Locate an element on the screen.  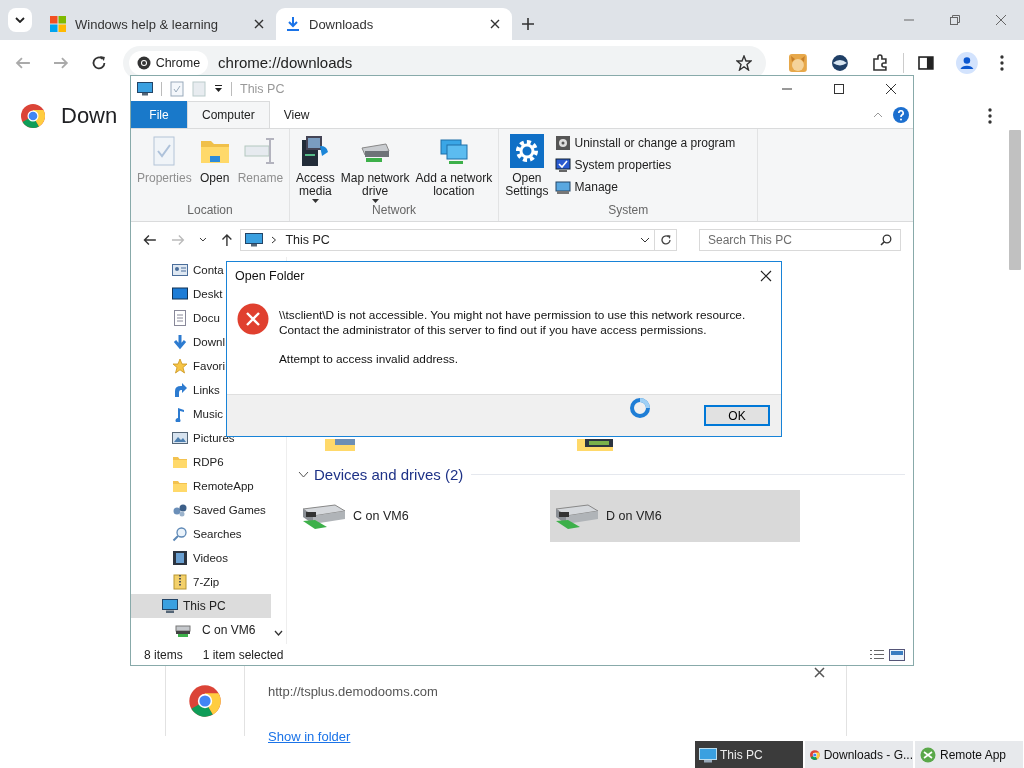
nav-item: Links is located at coordinates (201, 390).